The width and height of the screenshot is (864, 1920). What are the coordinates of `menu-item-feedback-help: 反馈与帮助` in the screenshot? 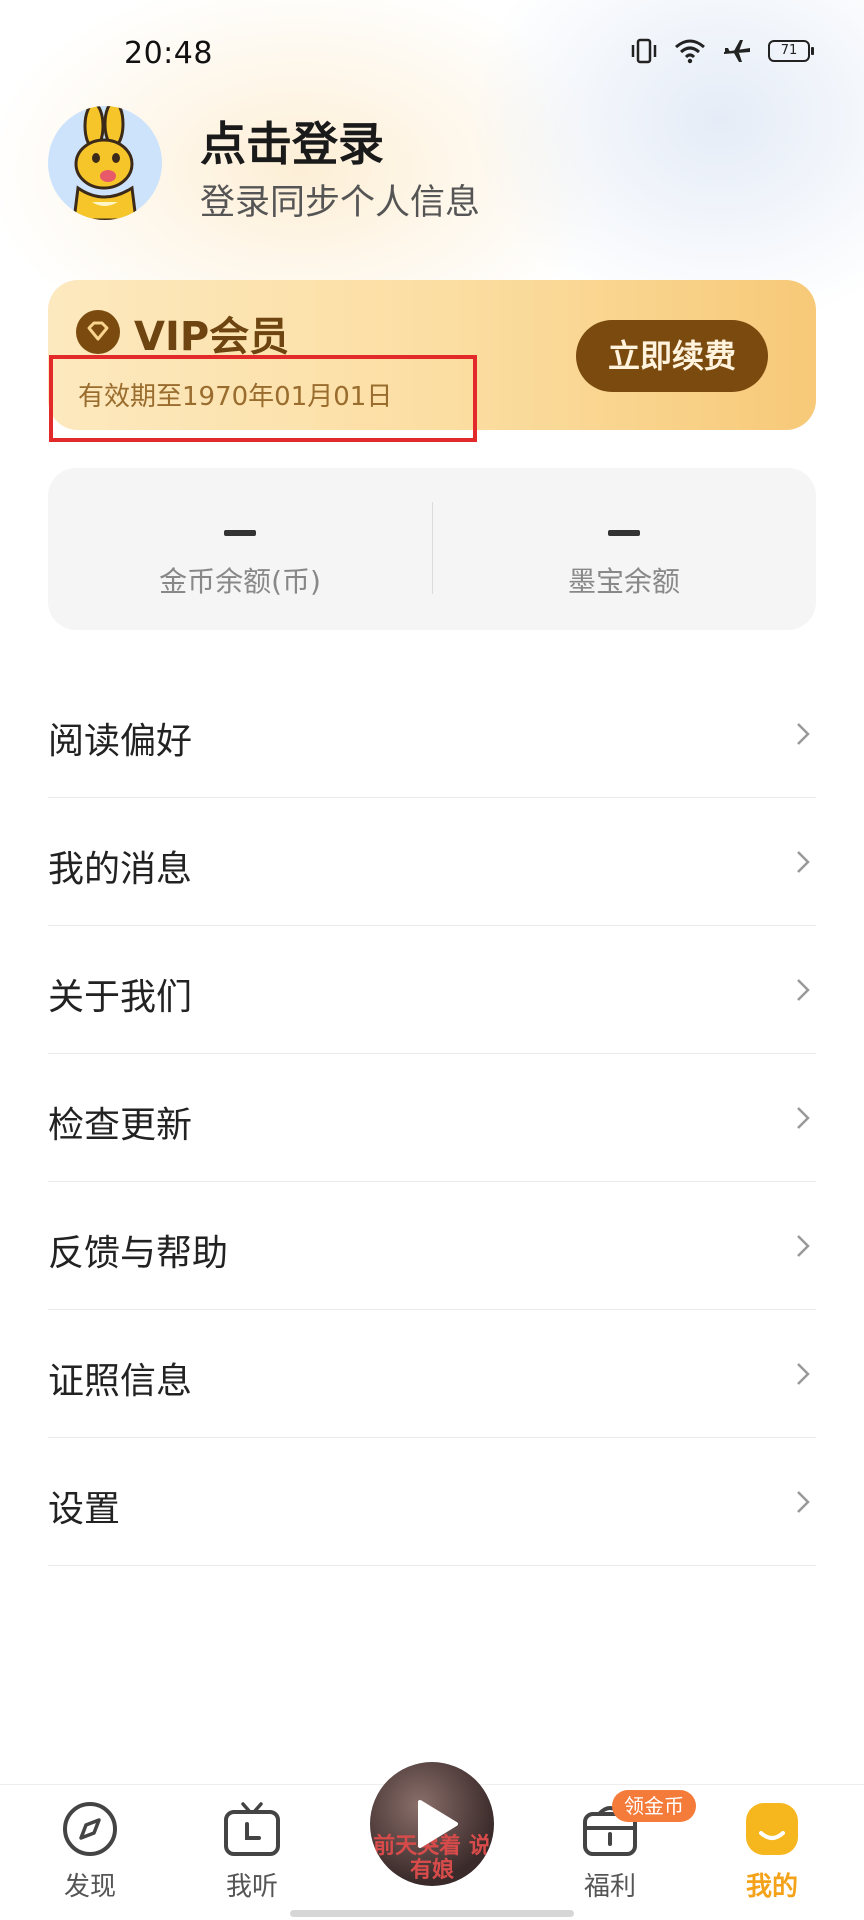 It's located at (432, 1246).